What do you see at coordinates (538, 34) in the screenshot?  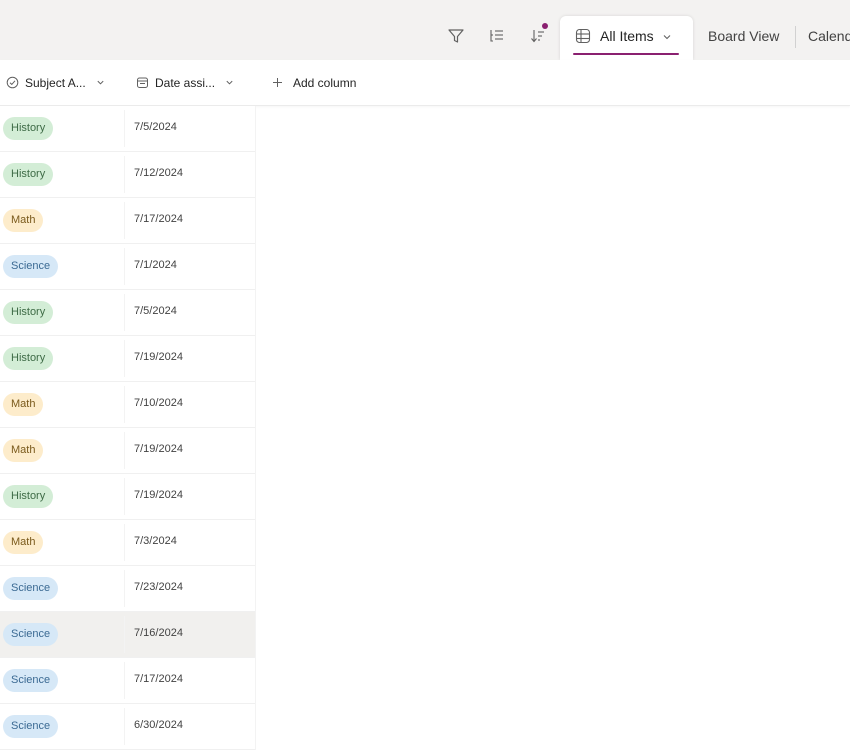 I see `sort-icon` at bounding box center [538, 34].